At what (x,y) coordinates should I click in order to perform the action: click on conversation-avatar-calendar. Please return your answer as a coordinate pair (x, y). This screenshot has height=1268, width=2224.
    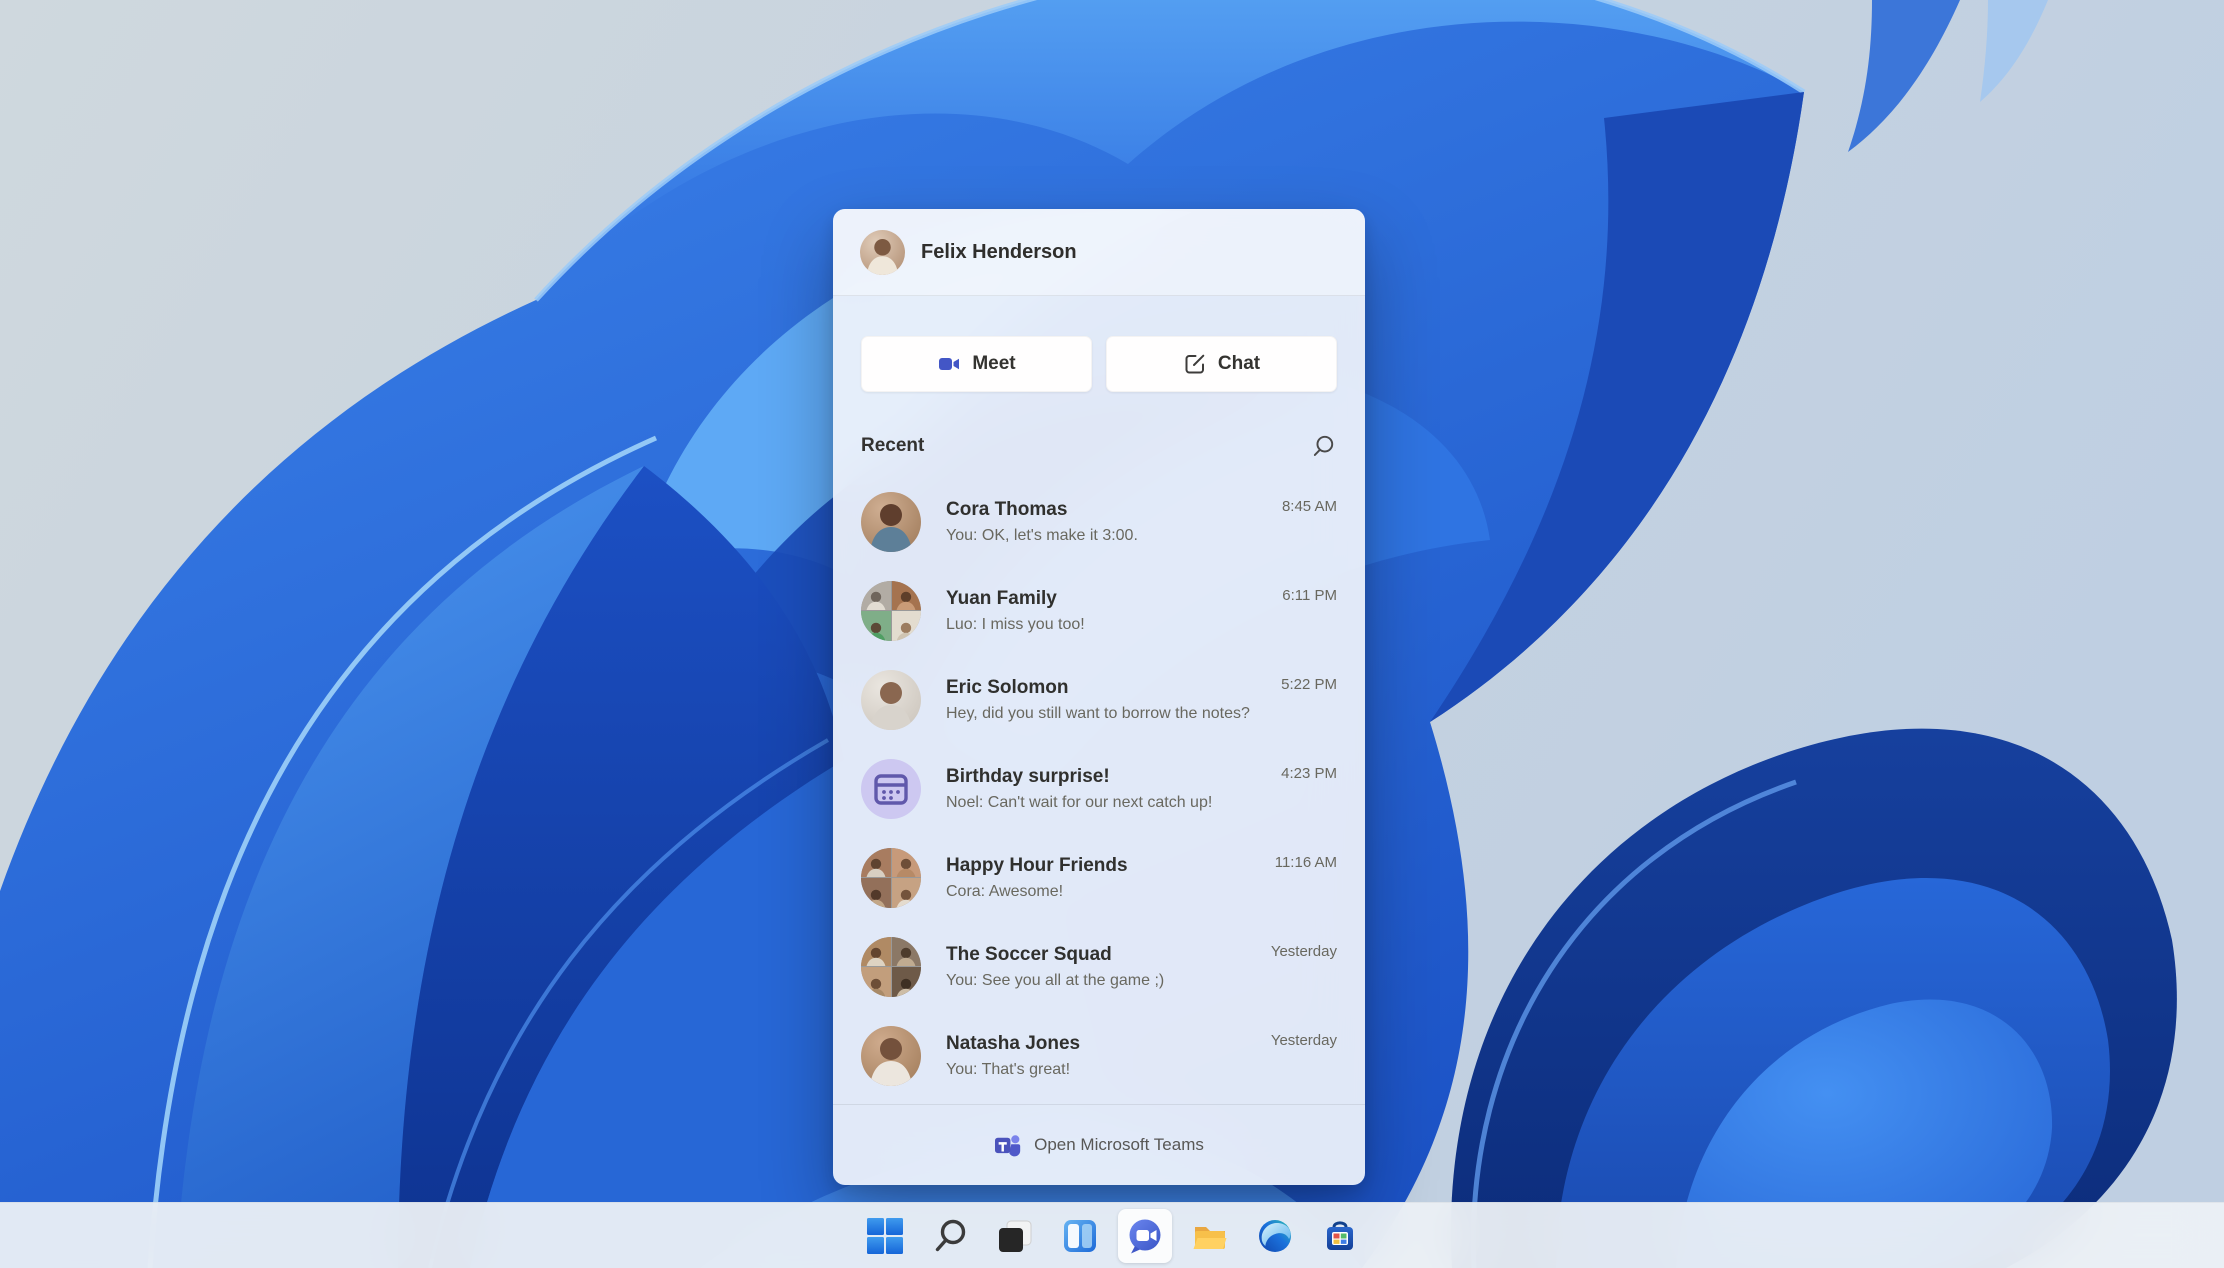
    Looking at the image, I should click on (891, 788).